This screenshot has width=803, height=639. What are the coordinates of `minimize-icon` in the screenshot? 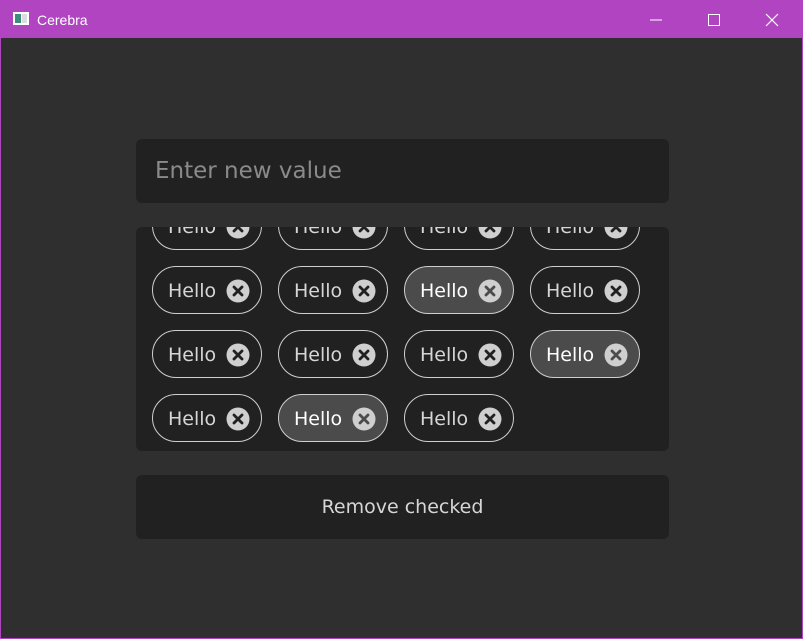 It's located at (656, 20).